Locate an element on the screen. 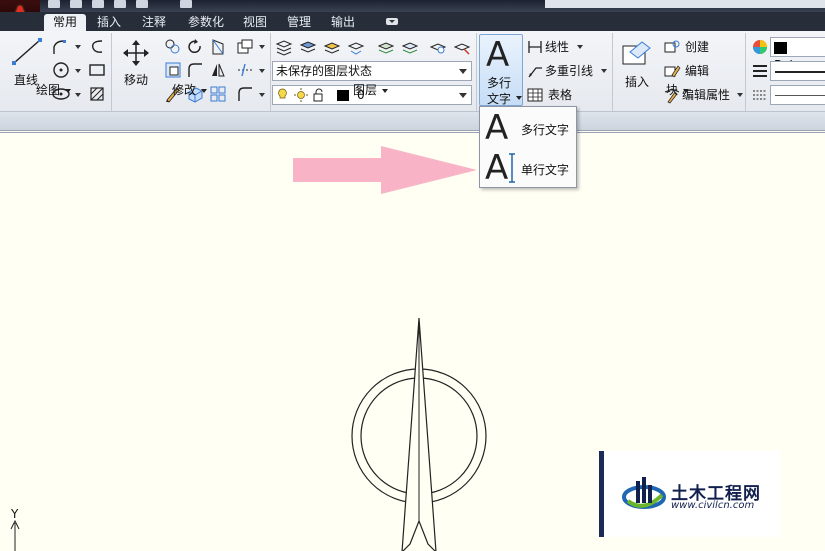 The image size is (825, 551). print-icon is located at coordinates (186, 4).